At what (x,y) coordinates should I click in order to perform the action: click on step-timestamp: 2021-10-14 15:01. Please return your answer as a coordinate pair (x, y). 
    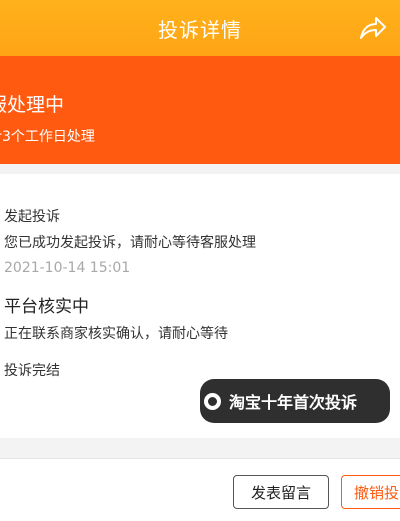
    Looking at the image, I should click on (67, 268).